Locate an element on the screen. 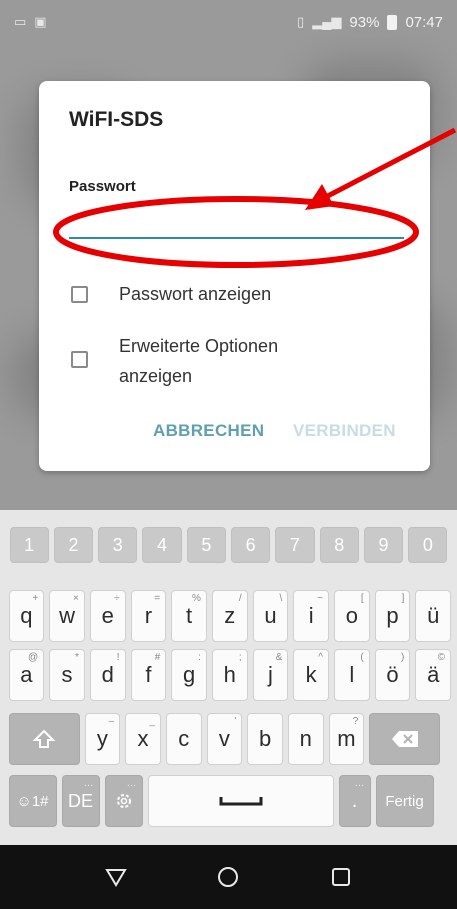  key-5-label: 5 is located at coordinates (206, 544).